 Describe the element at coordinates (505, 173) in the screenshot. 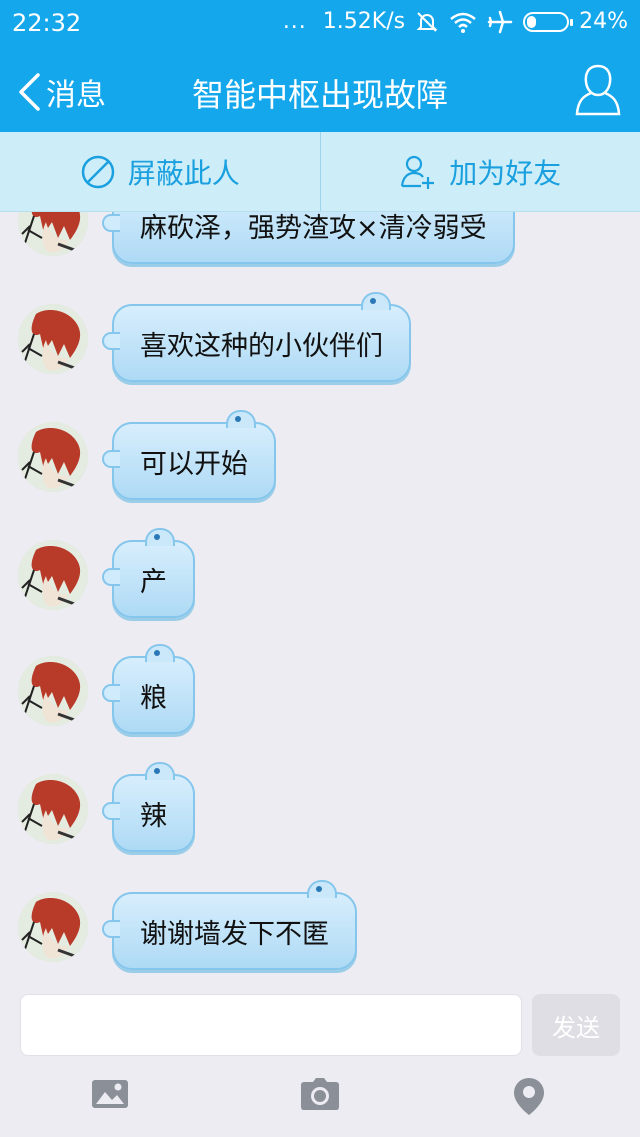

I see `add-friend-label: 加为好友` at that location.